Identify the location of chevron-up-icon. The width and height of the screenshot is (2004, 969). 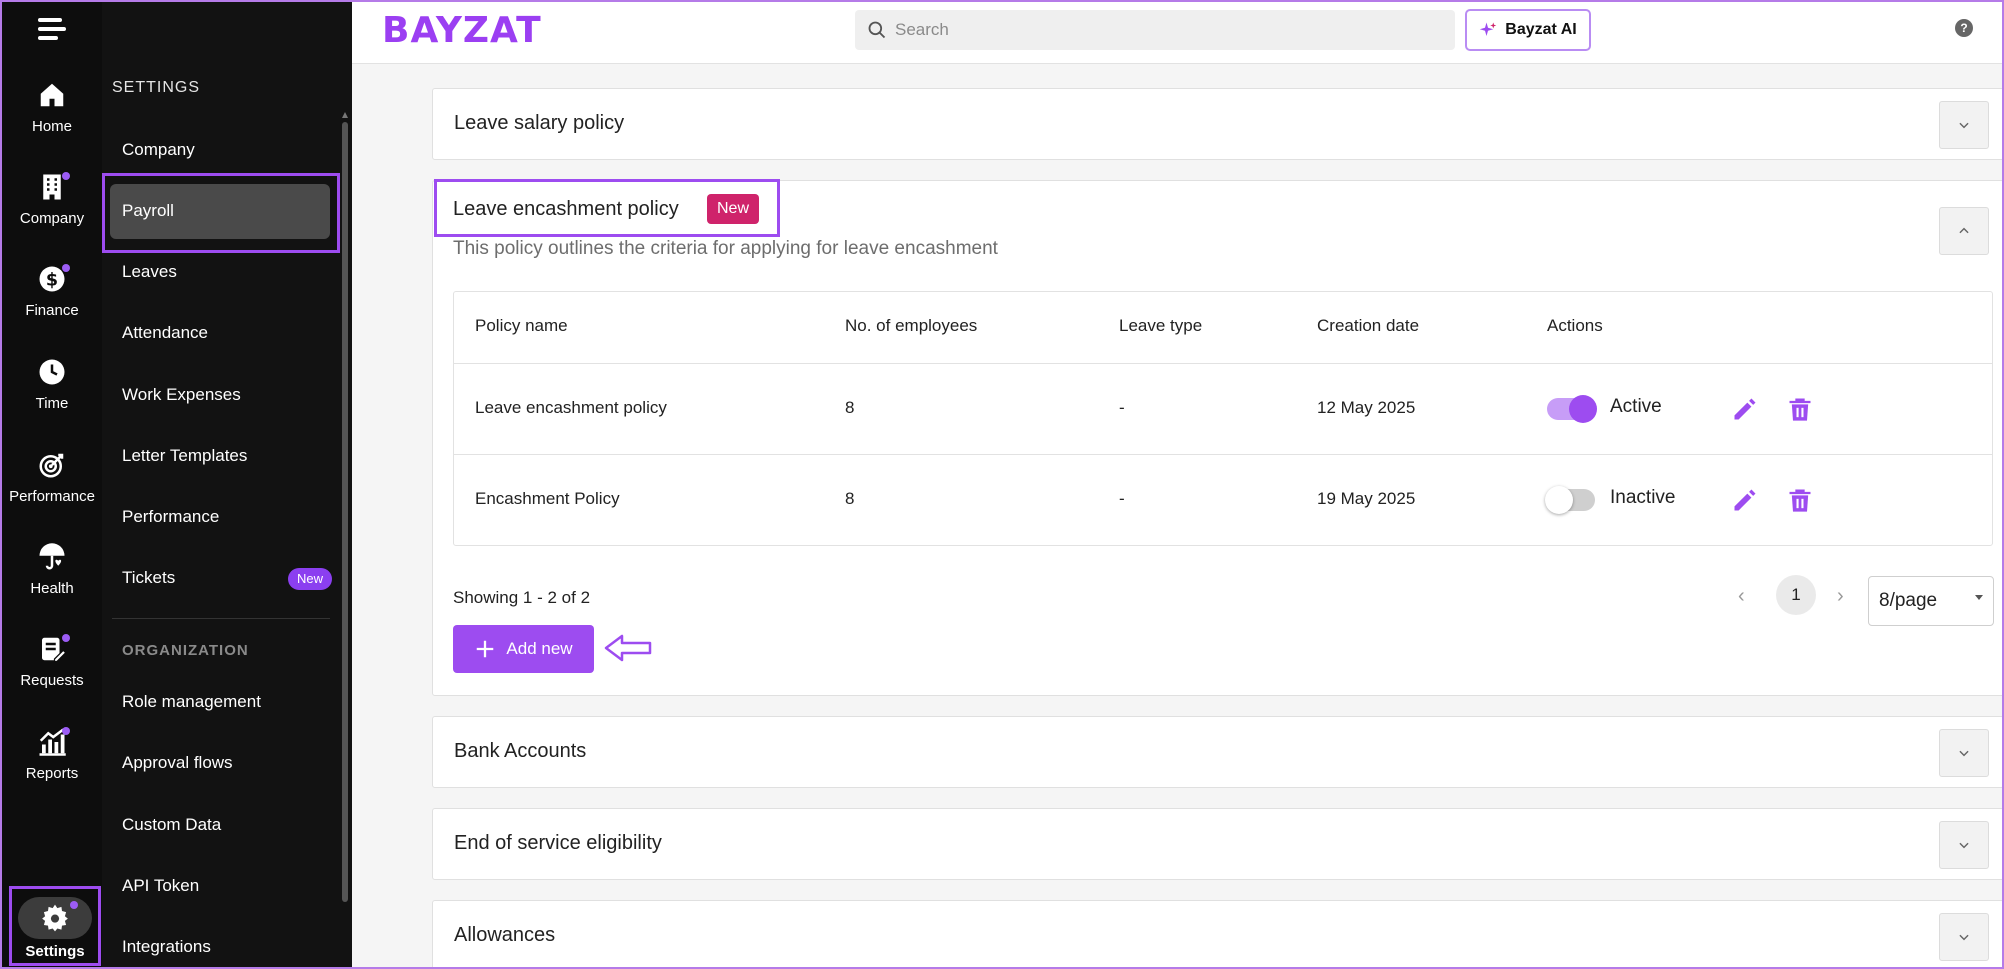
(1964, 230).